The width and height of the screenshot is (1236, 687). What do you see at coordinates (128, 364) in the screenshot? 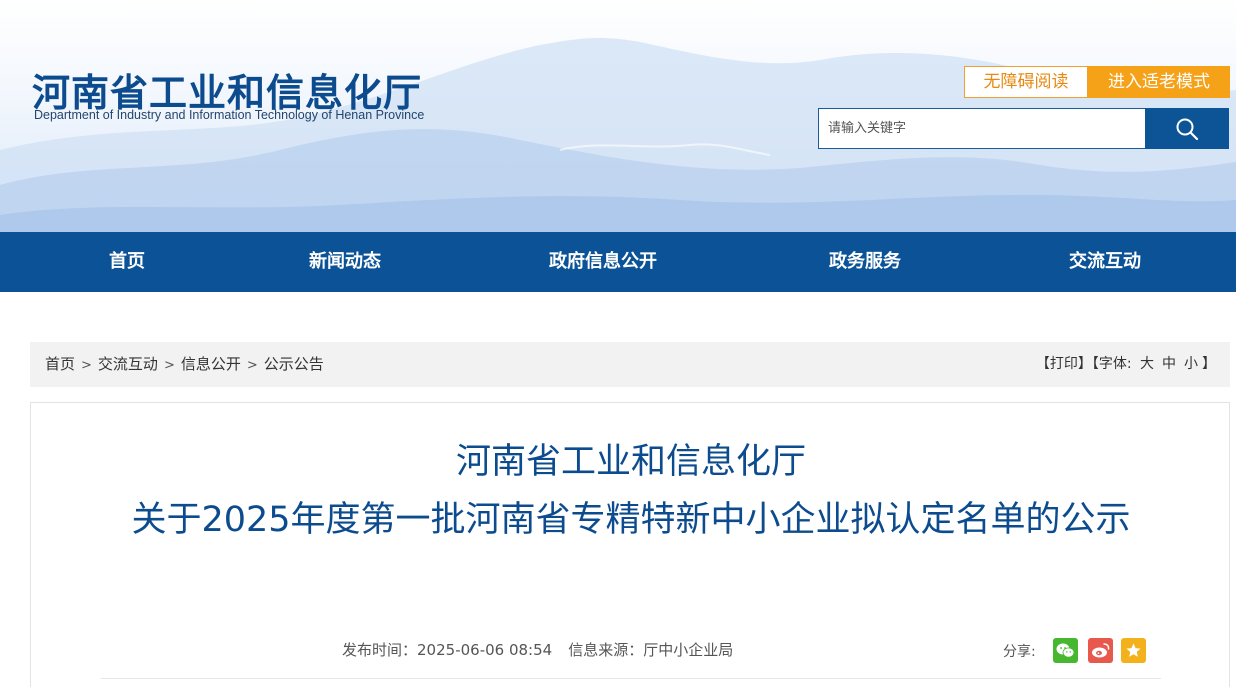
I see `breadcrumb-interaction: 交流互动` at bounding box center [128, 364].